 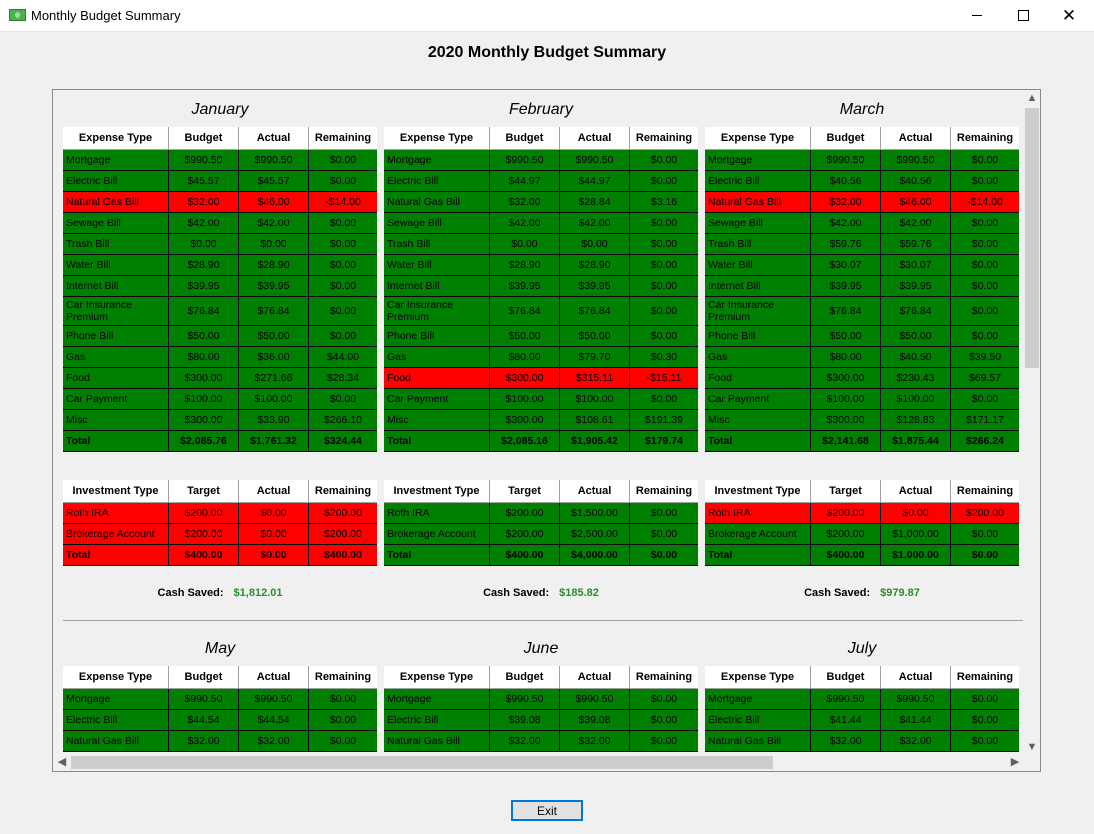 I want to click on maximize-button, so click(x=1023, y=15).